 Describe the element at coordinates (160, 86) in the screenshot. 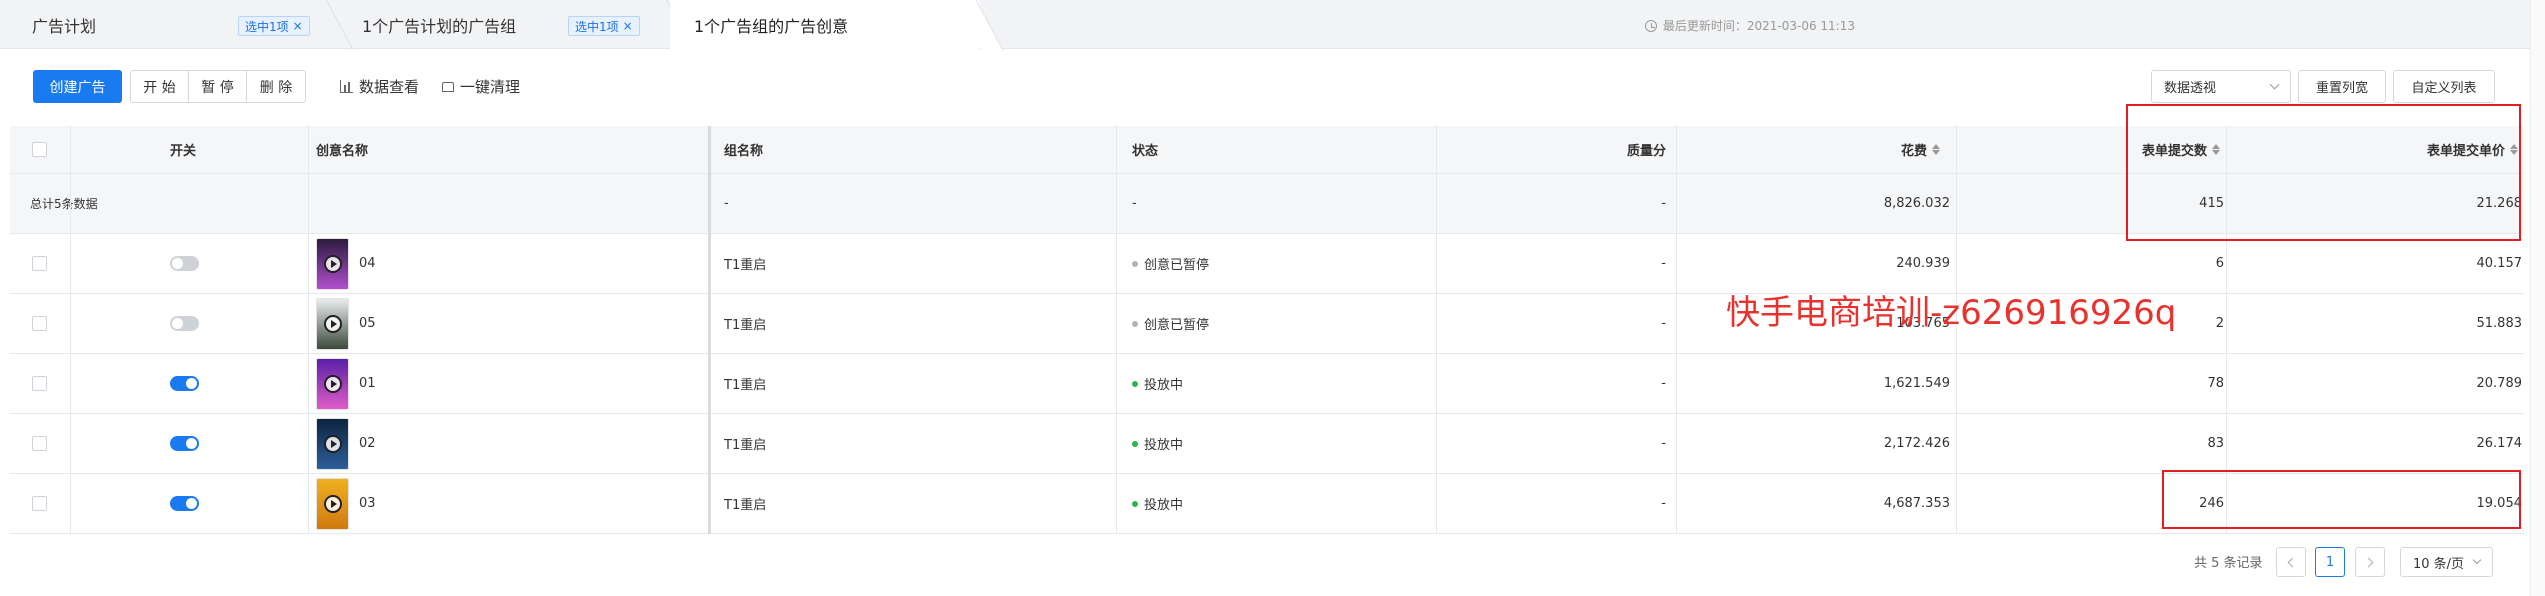

I see `start-button: 开 始` at that location.